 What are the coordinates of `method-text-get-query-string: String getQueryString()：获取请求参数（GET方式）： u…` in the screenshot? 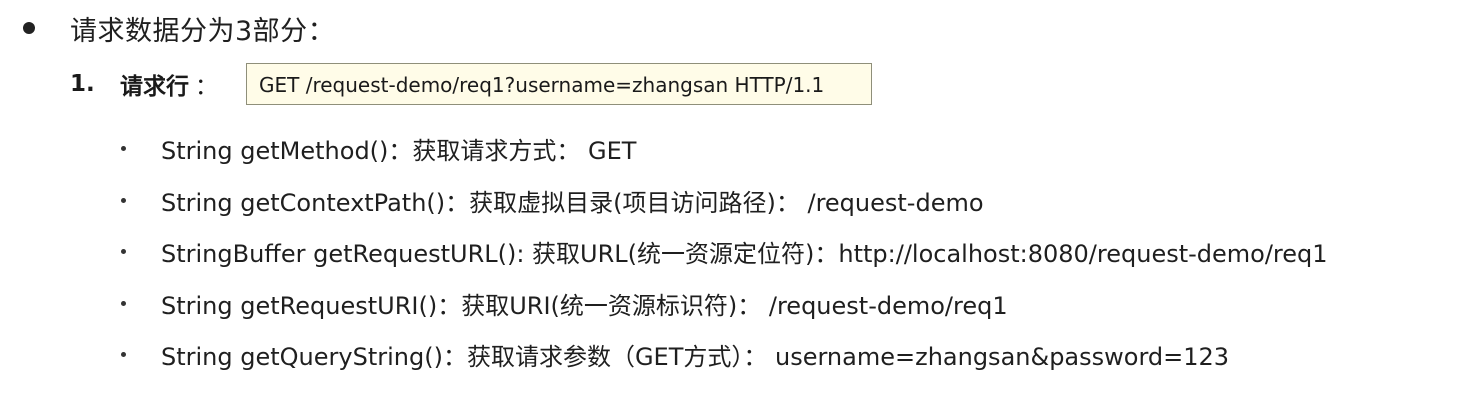 It's located at (695, 357).